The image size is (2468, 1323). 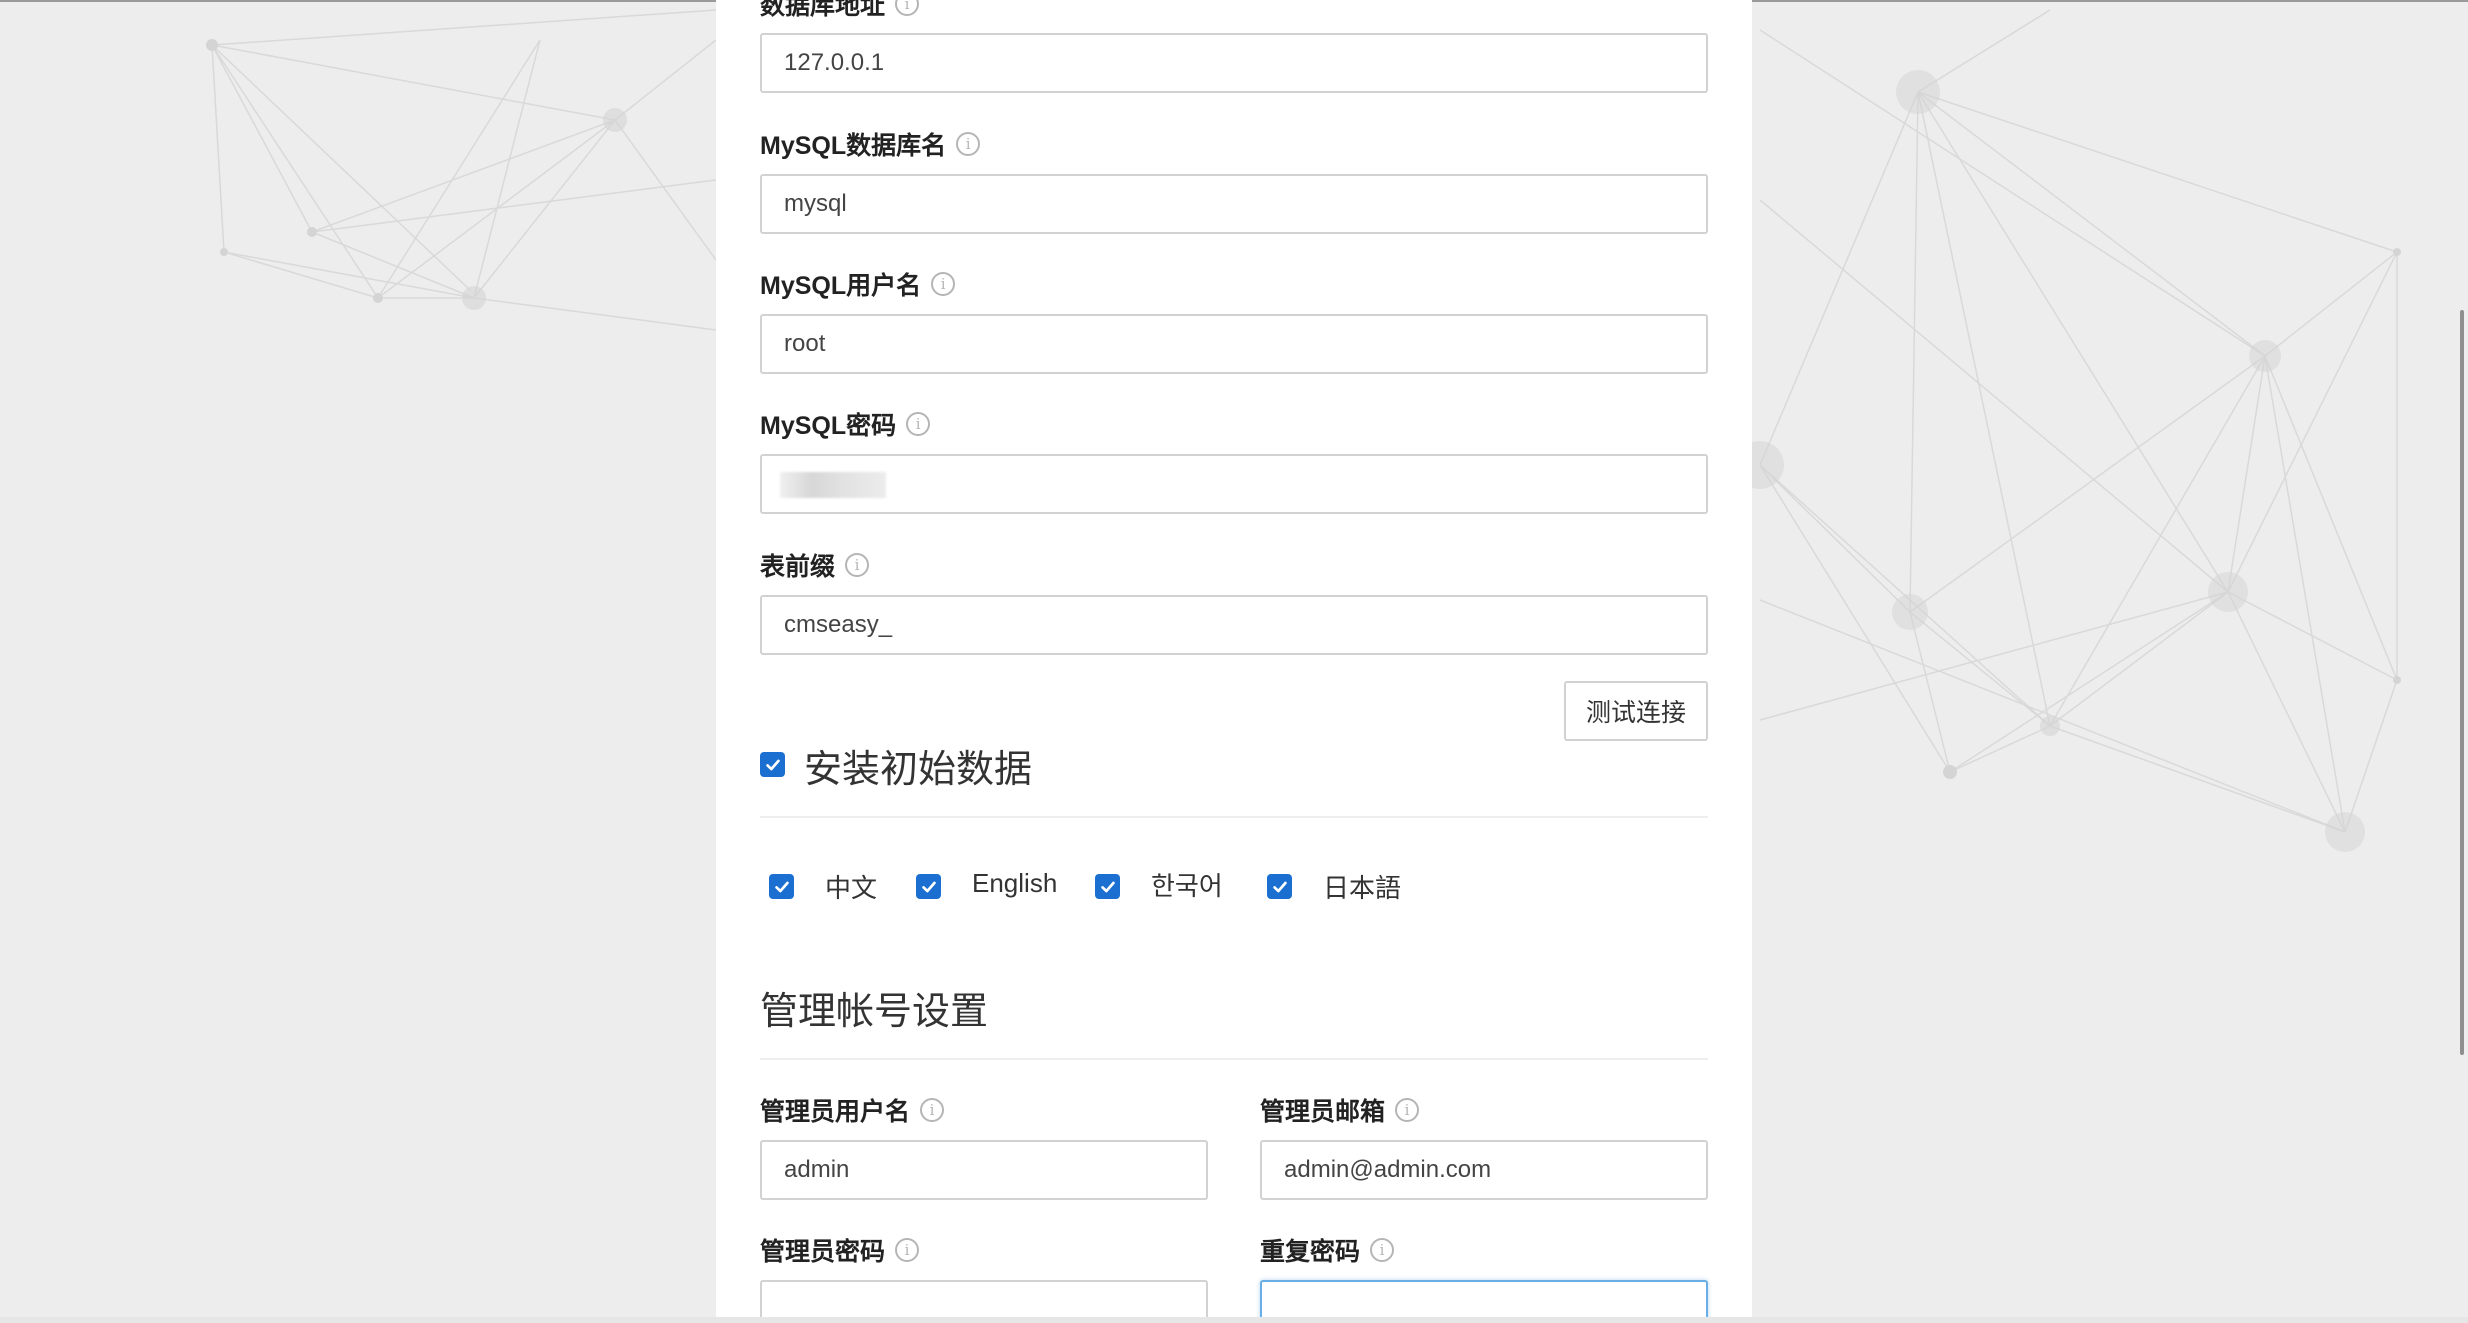 What do you see at coordinates (984, 1299) in the screenshot?
I see `admin-password-input: ●●●●●●●●` at bounding box center [984, 1299].